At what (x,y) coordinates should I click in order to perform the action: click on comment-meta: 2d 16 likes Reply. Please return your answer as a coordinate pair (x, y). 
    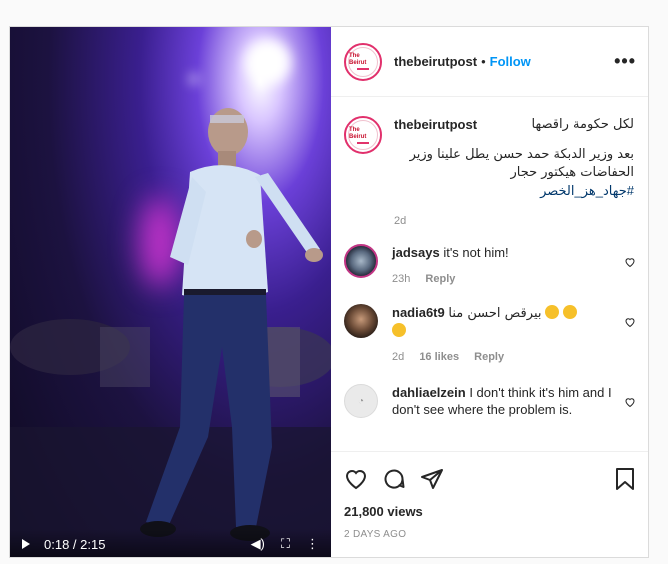
    Looking at the image, I should click on (504, 357).